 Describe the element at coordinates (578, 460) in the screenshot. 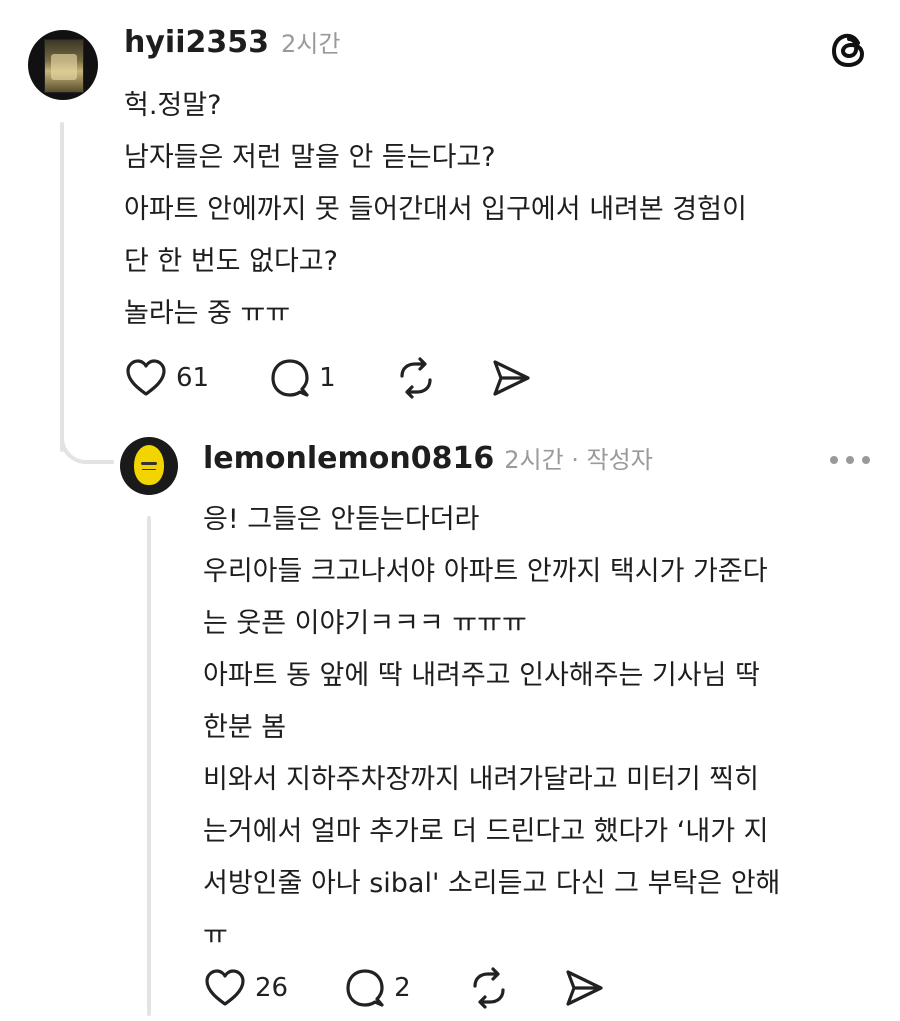

I see `timestamp: 2시간 · 작성자` at that location.